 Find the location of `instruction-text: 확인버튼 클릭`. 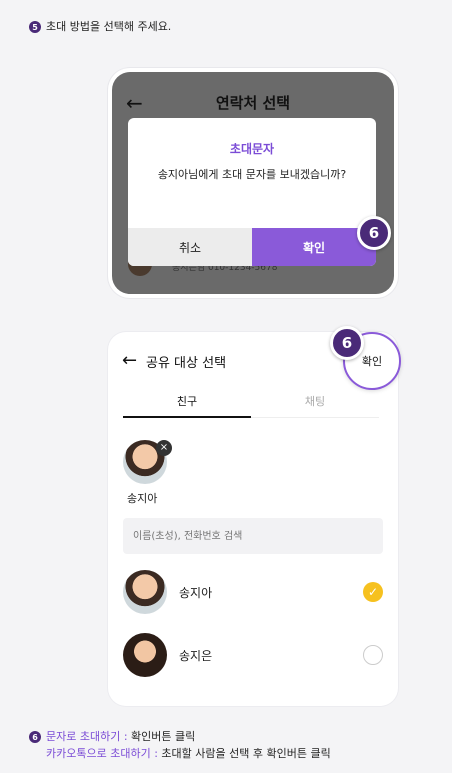

instruction-text: 확인버튼 클릭 is located at coordinates (163, 736).